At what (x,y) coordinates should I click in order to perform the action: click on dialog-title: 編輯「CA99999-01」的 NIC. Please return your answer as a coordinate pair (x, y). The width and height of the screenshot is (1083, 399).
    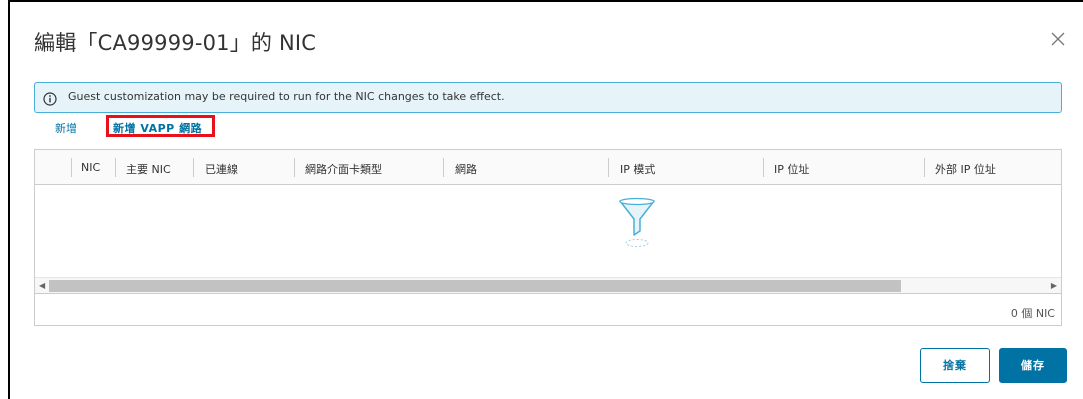
    Looking at the image, I should click on (175, 43).